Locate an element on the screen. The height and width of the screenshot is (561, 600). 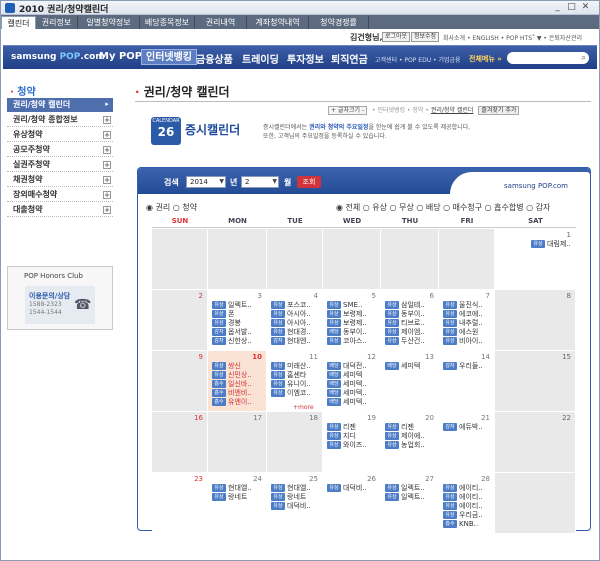
calendar-event: 감자 현대엔.. is located at coordinates (295, 341).